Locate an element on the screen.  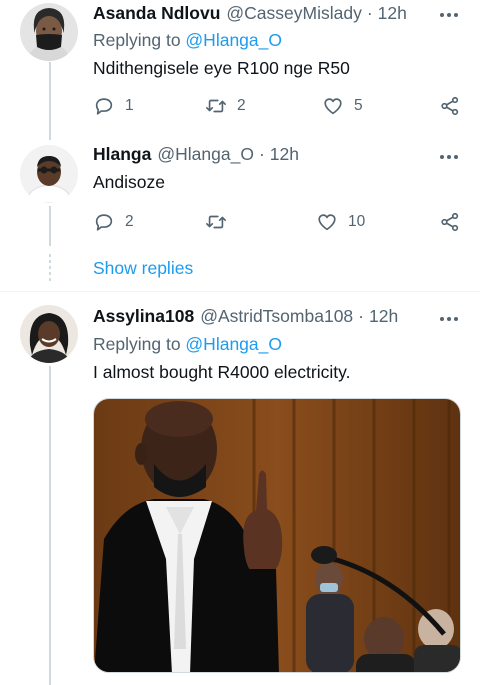
tweet-text: I almost bought R4000 electricity. is located at coordinates (222, 372).